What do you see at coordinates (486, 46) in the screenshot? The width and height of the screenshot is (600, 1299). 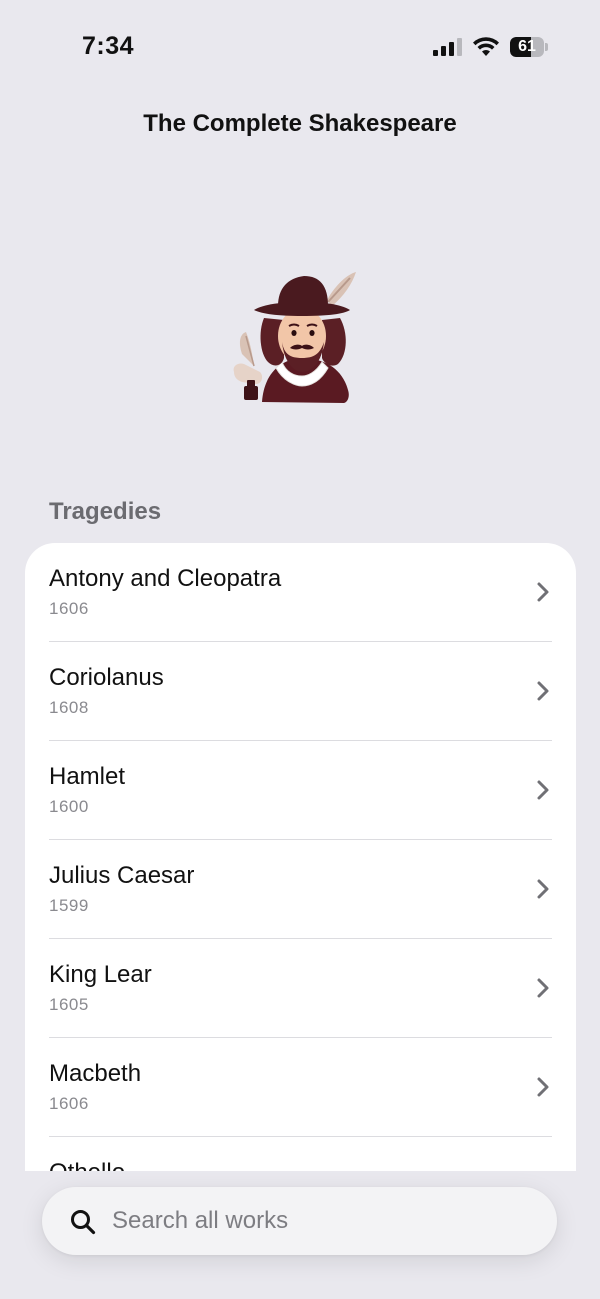 I see `wifi-icon` at bounding box center [486, 46].